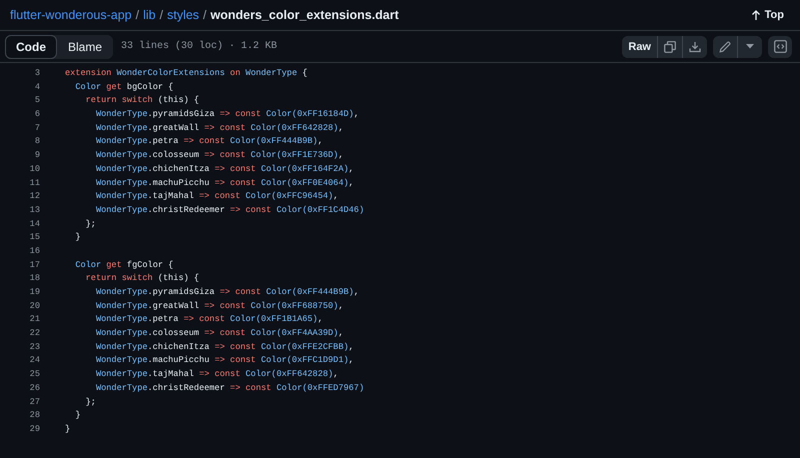 The height and width of the screenshot is (458, 800). I want to click on line-number: 10, so click(34, 169).